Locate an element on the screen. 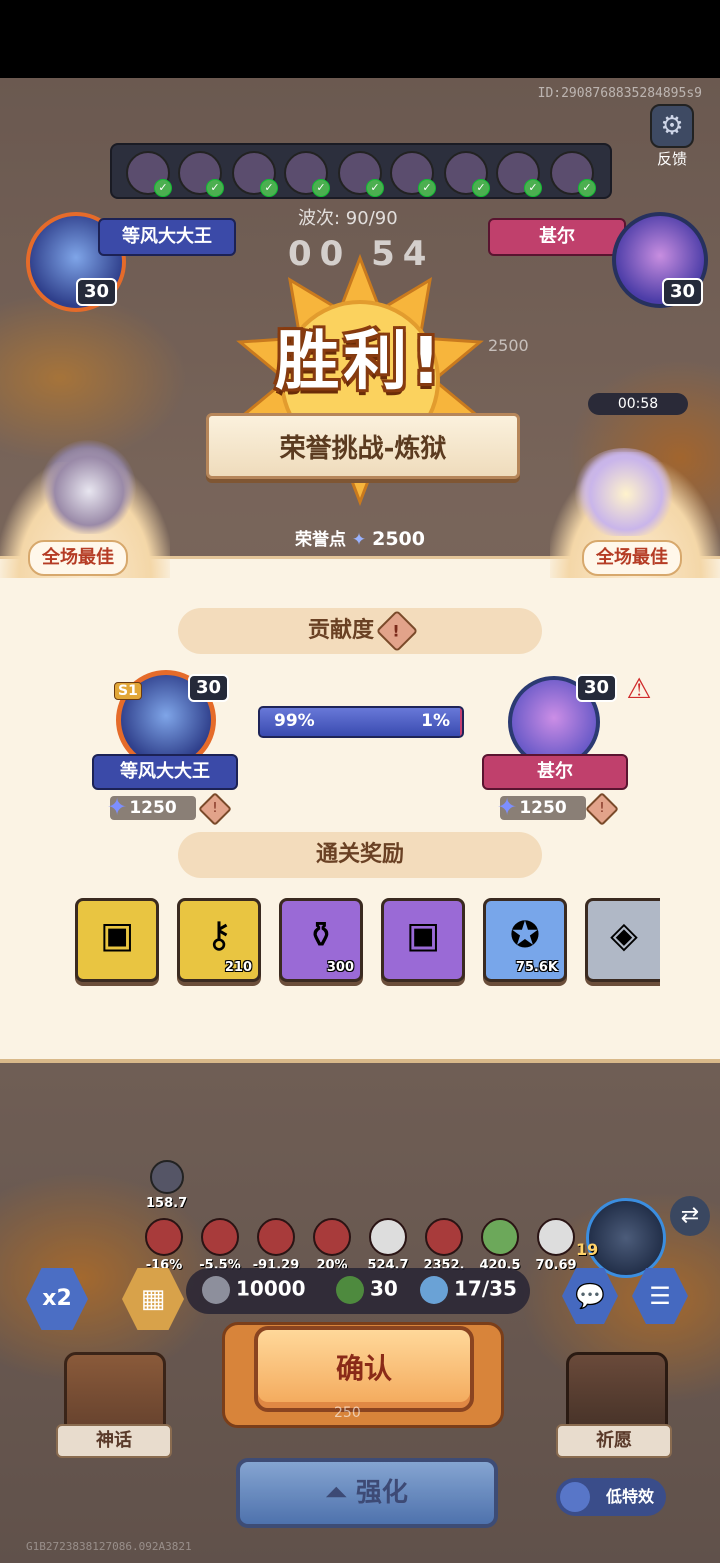 The width and height of the screenshot is (720, 1563). rewards-title: 通关奖励 is located at coordinates (359, 854).